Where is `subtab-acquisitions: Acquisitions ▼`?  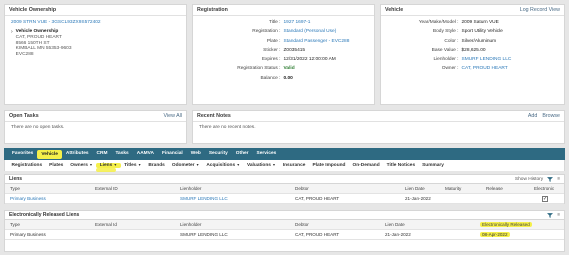
subtab-acquisitions: Acquisitions ▼ is located at coordinates (223, 165).